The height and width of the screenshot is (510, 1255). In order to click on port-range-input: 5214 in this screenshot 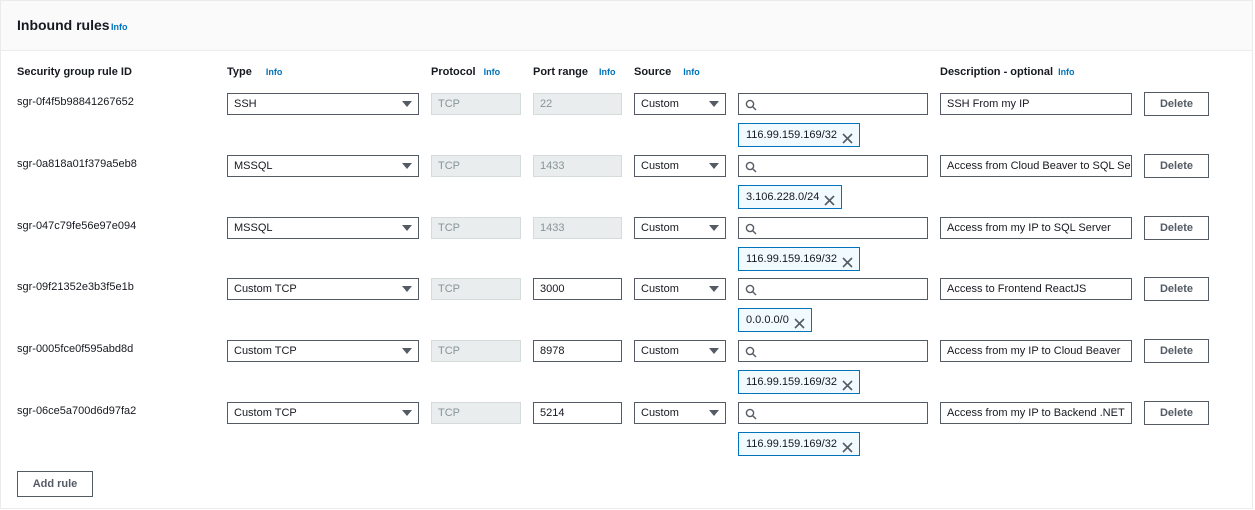, I will do `click(577, 413)`.